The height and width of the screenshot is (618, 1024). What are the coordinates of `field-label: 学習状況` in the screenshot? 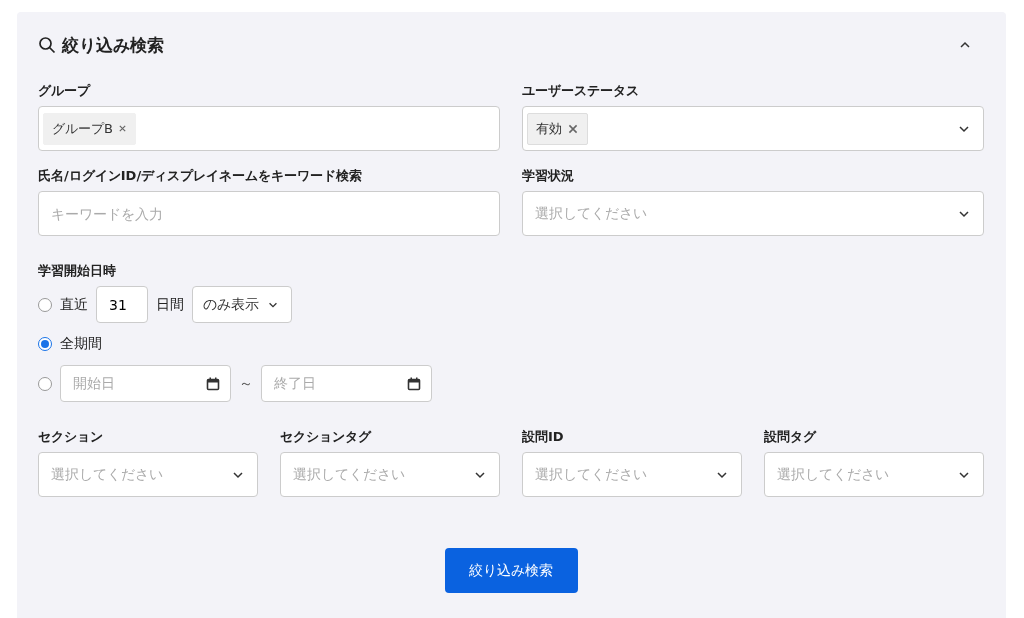 It's located at (548, 176).